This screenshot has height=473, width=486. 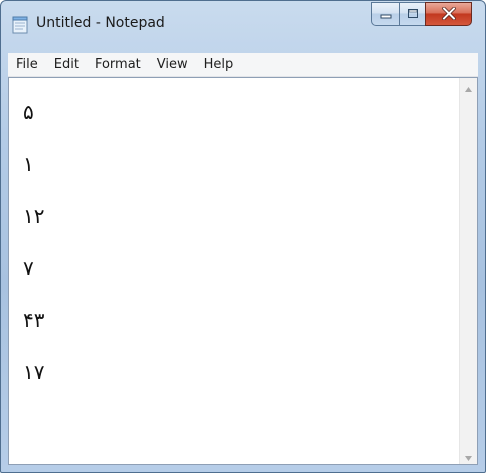 What do you see at coordinates (28, 112) in the screenshot?
I see `text-line: ۵` at bounding box center [28, 112].